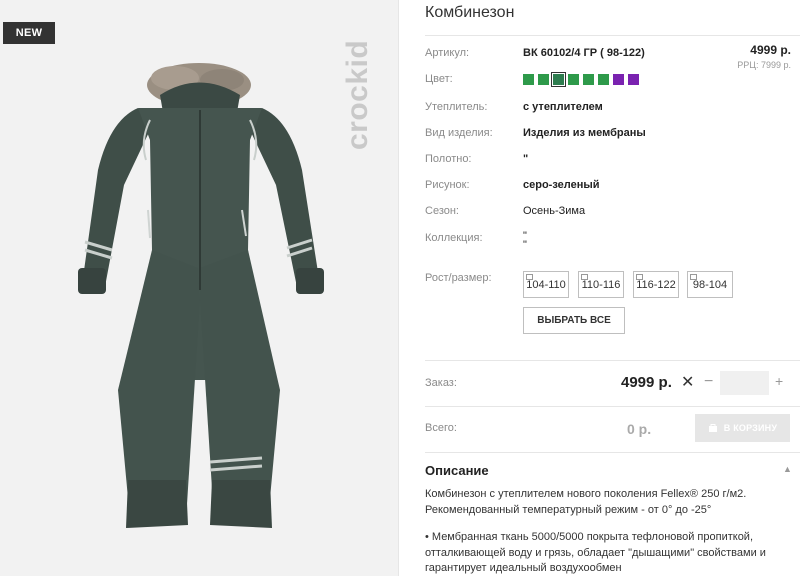  I want to click on collapse-icon: ▲, so click(787, 469).